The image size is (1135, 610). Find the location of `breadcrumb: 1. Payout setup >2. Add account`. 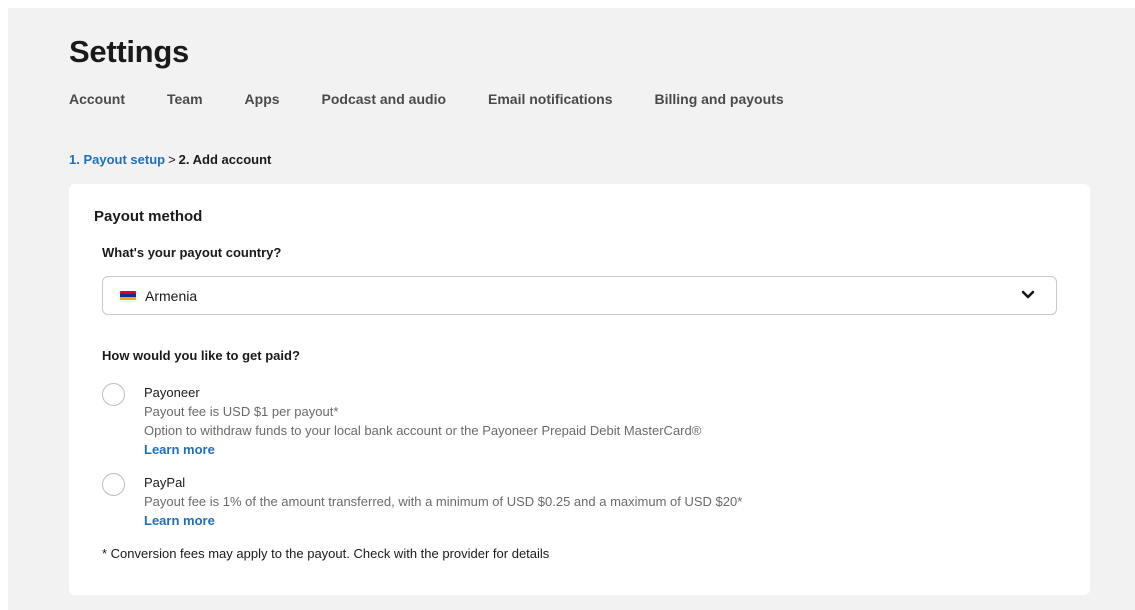

breadcrumb: 1. Payout setup >2. Add account is located at coordinates (170, 159).